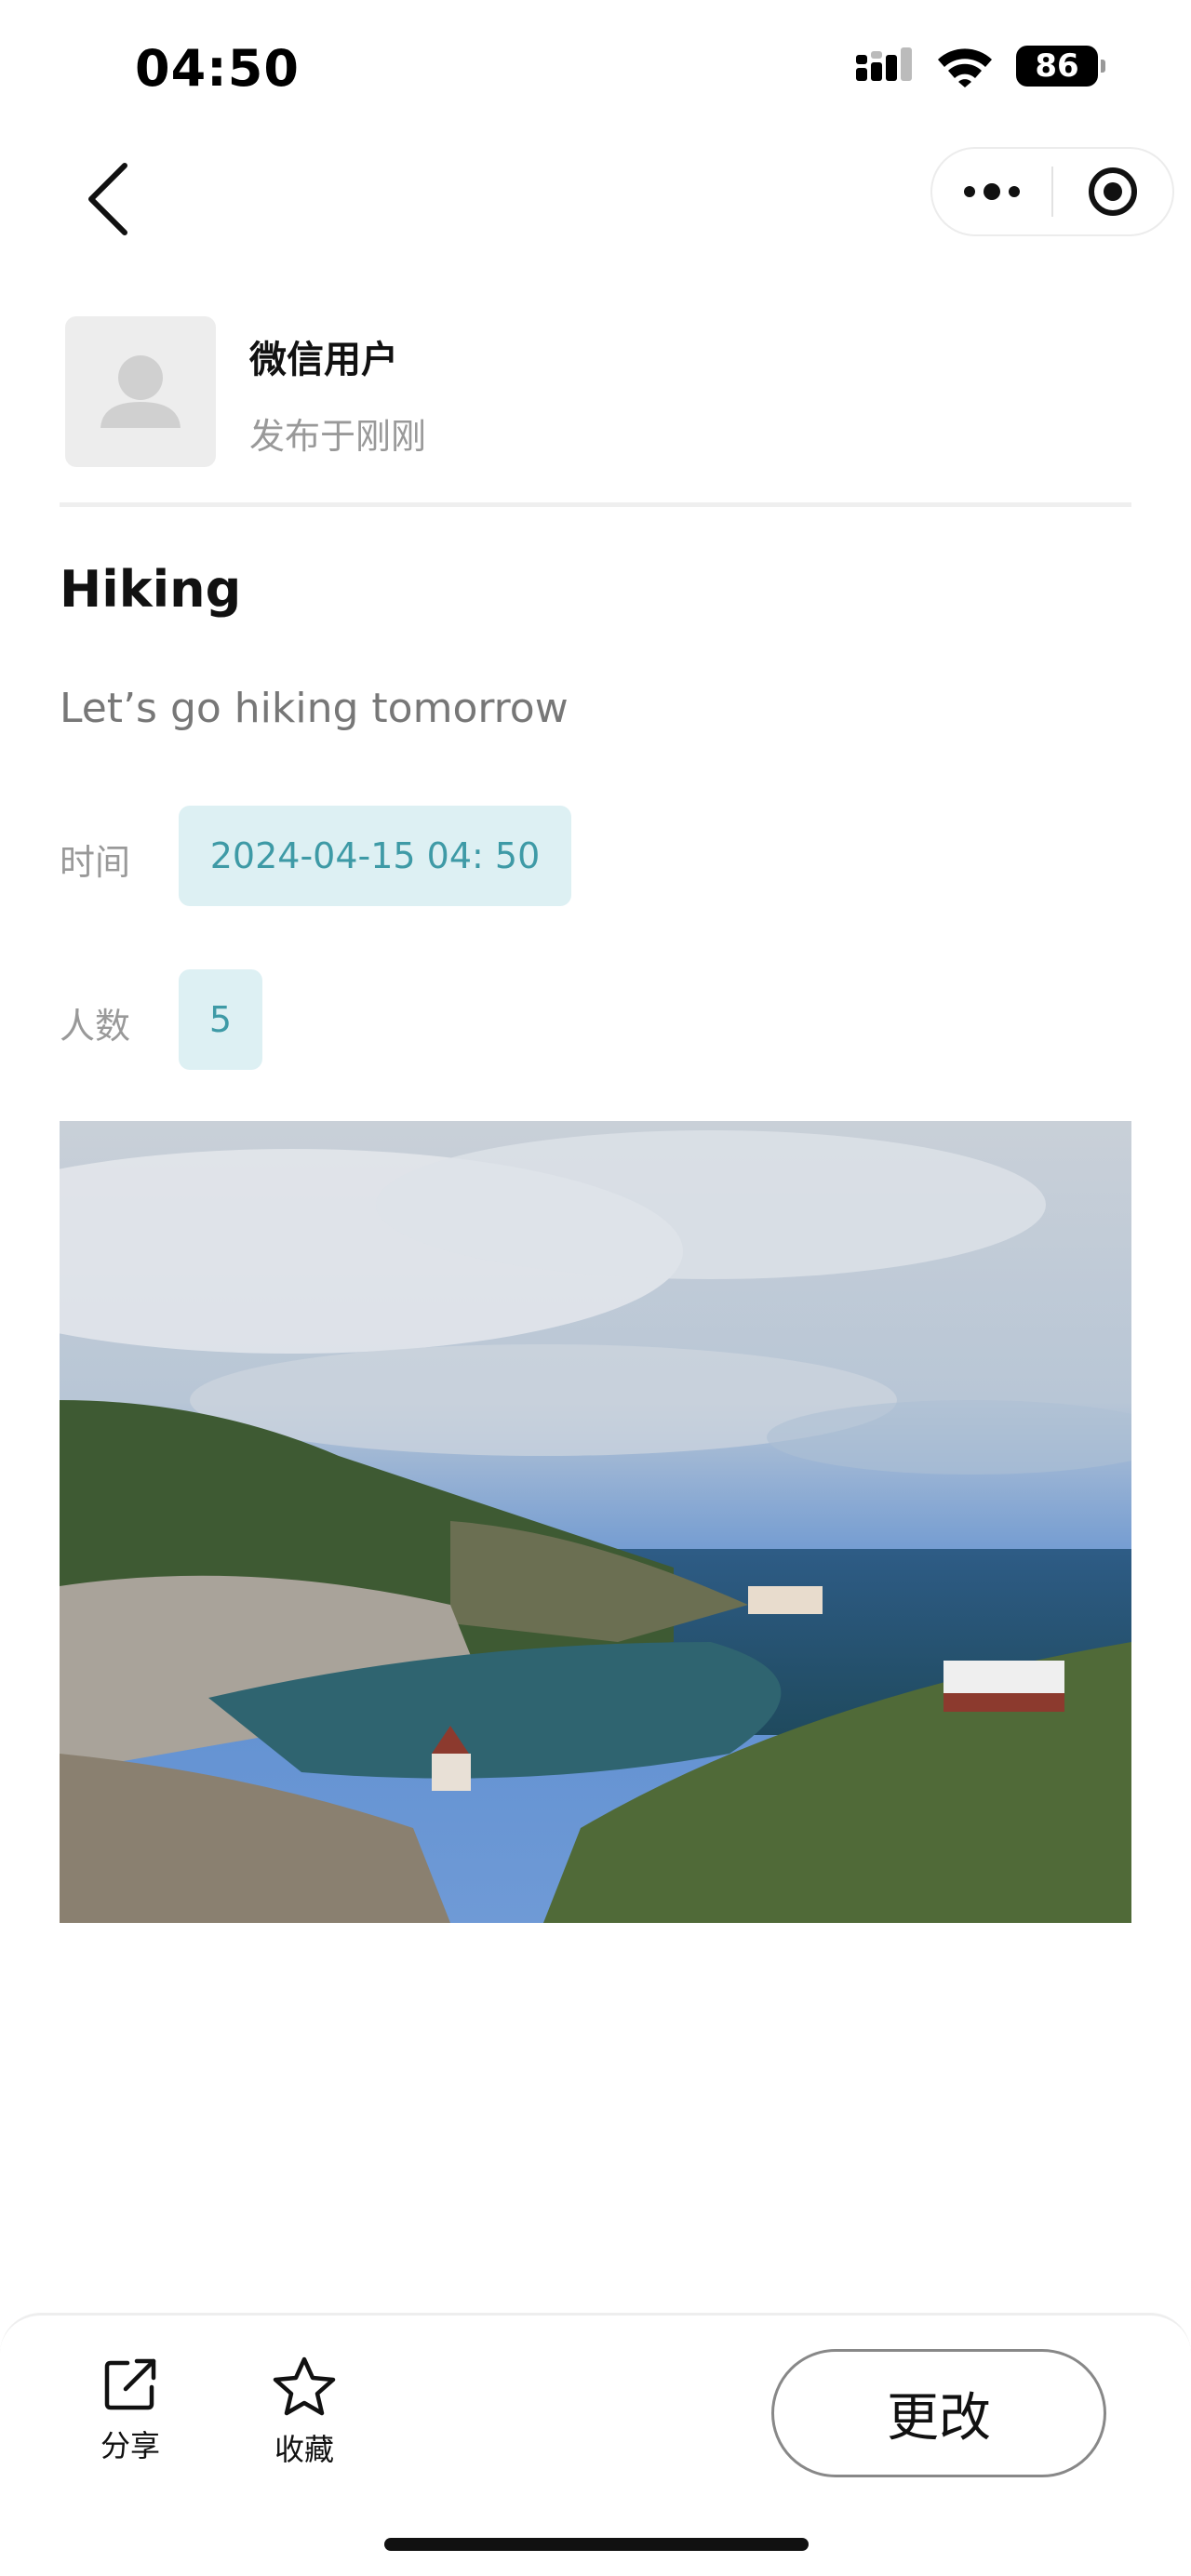 The height and width of the screenshot is (2576, 1191). Describe the element at coordinates (595, 504) in the screenshot. I see `section-divider` at that location.